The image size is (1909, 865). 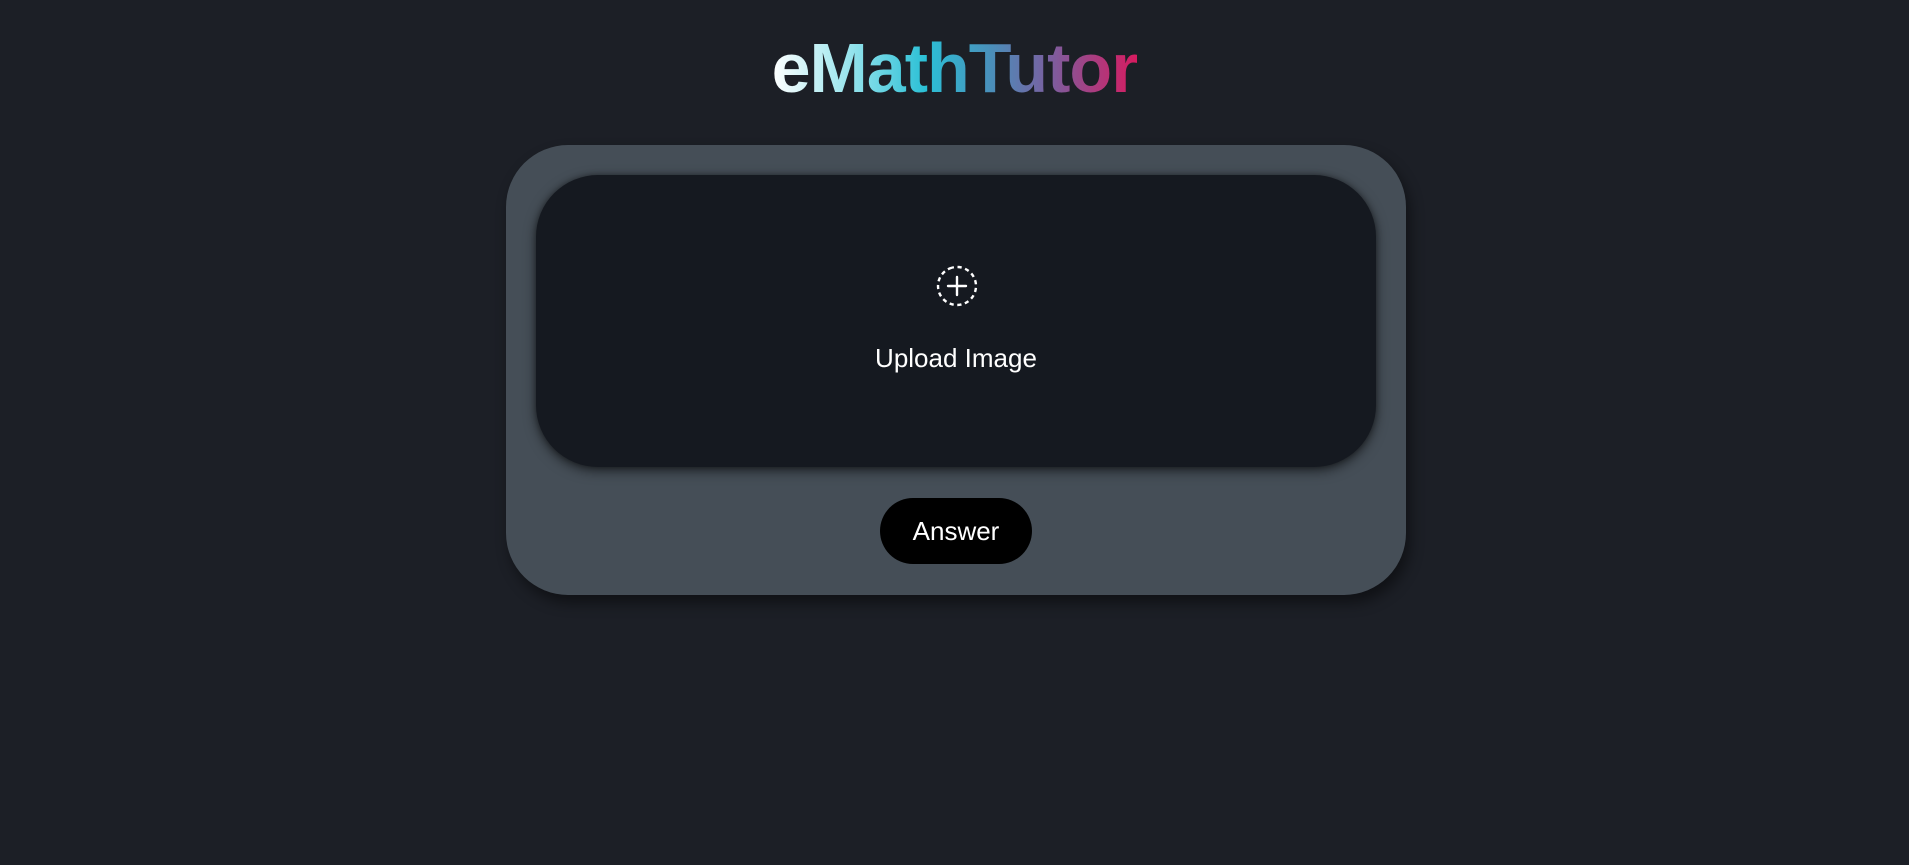 What do you see at coordinates (956, 531) in the screenshot?
I see `answer-button: Answer` at bounding box center [956, 531].